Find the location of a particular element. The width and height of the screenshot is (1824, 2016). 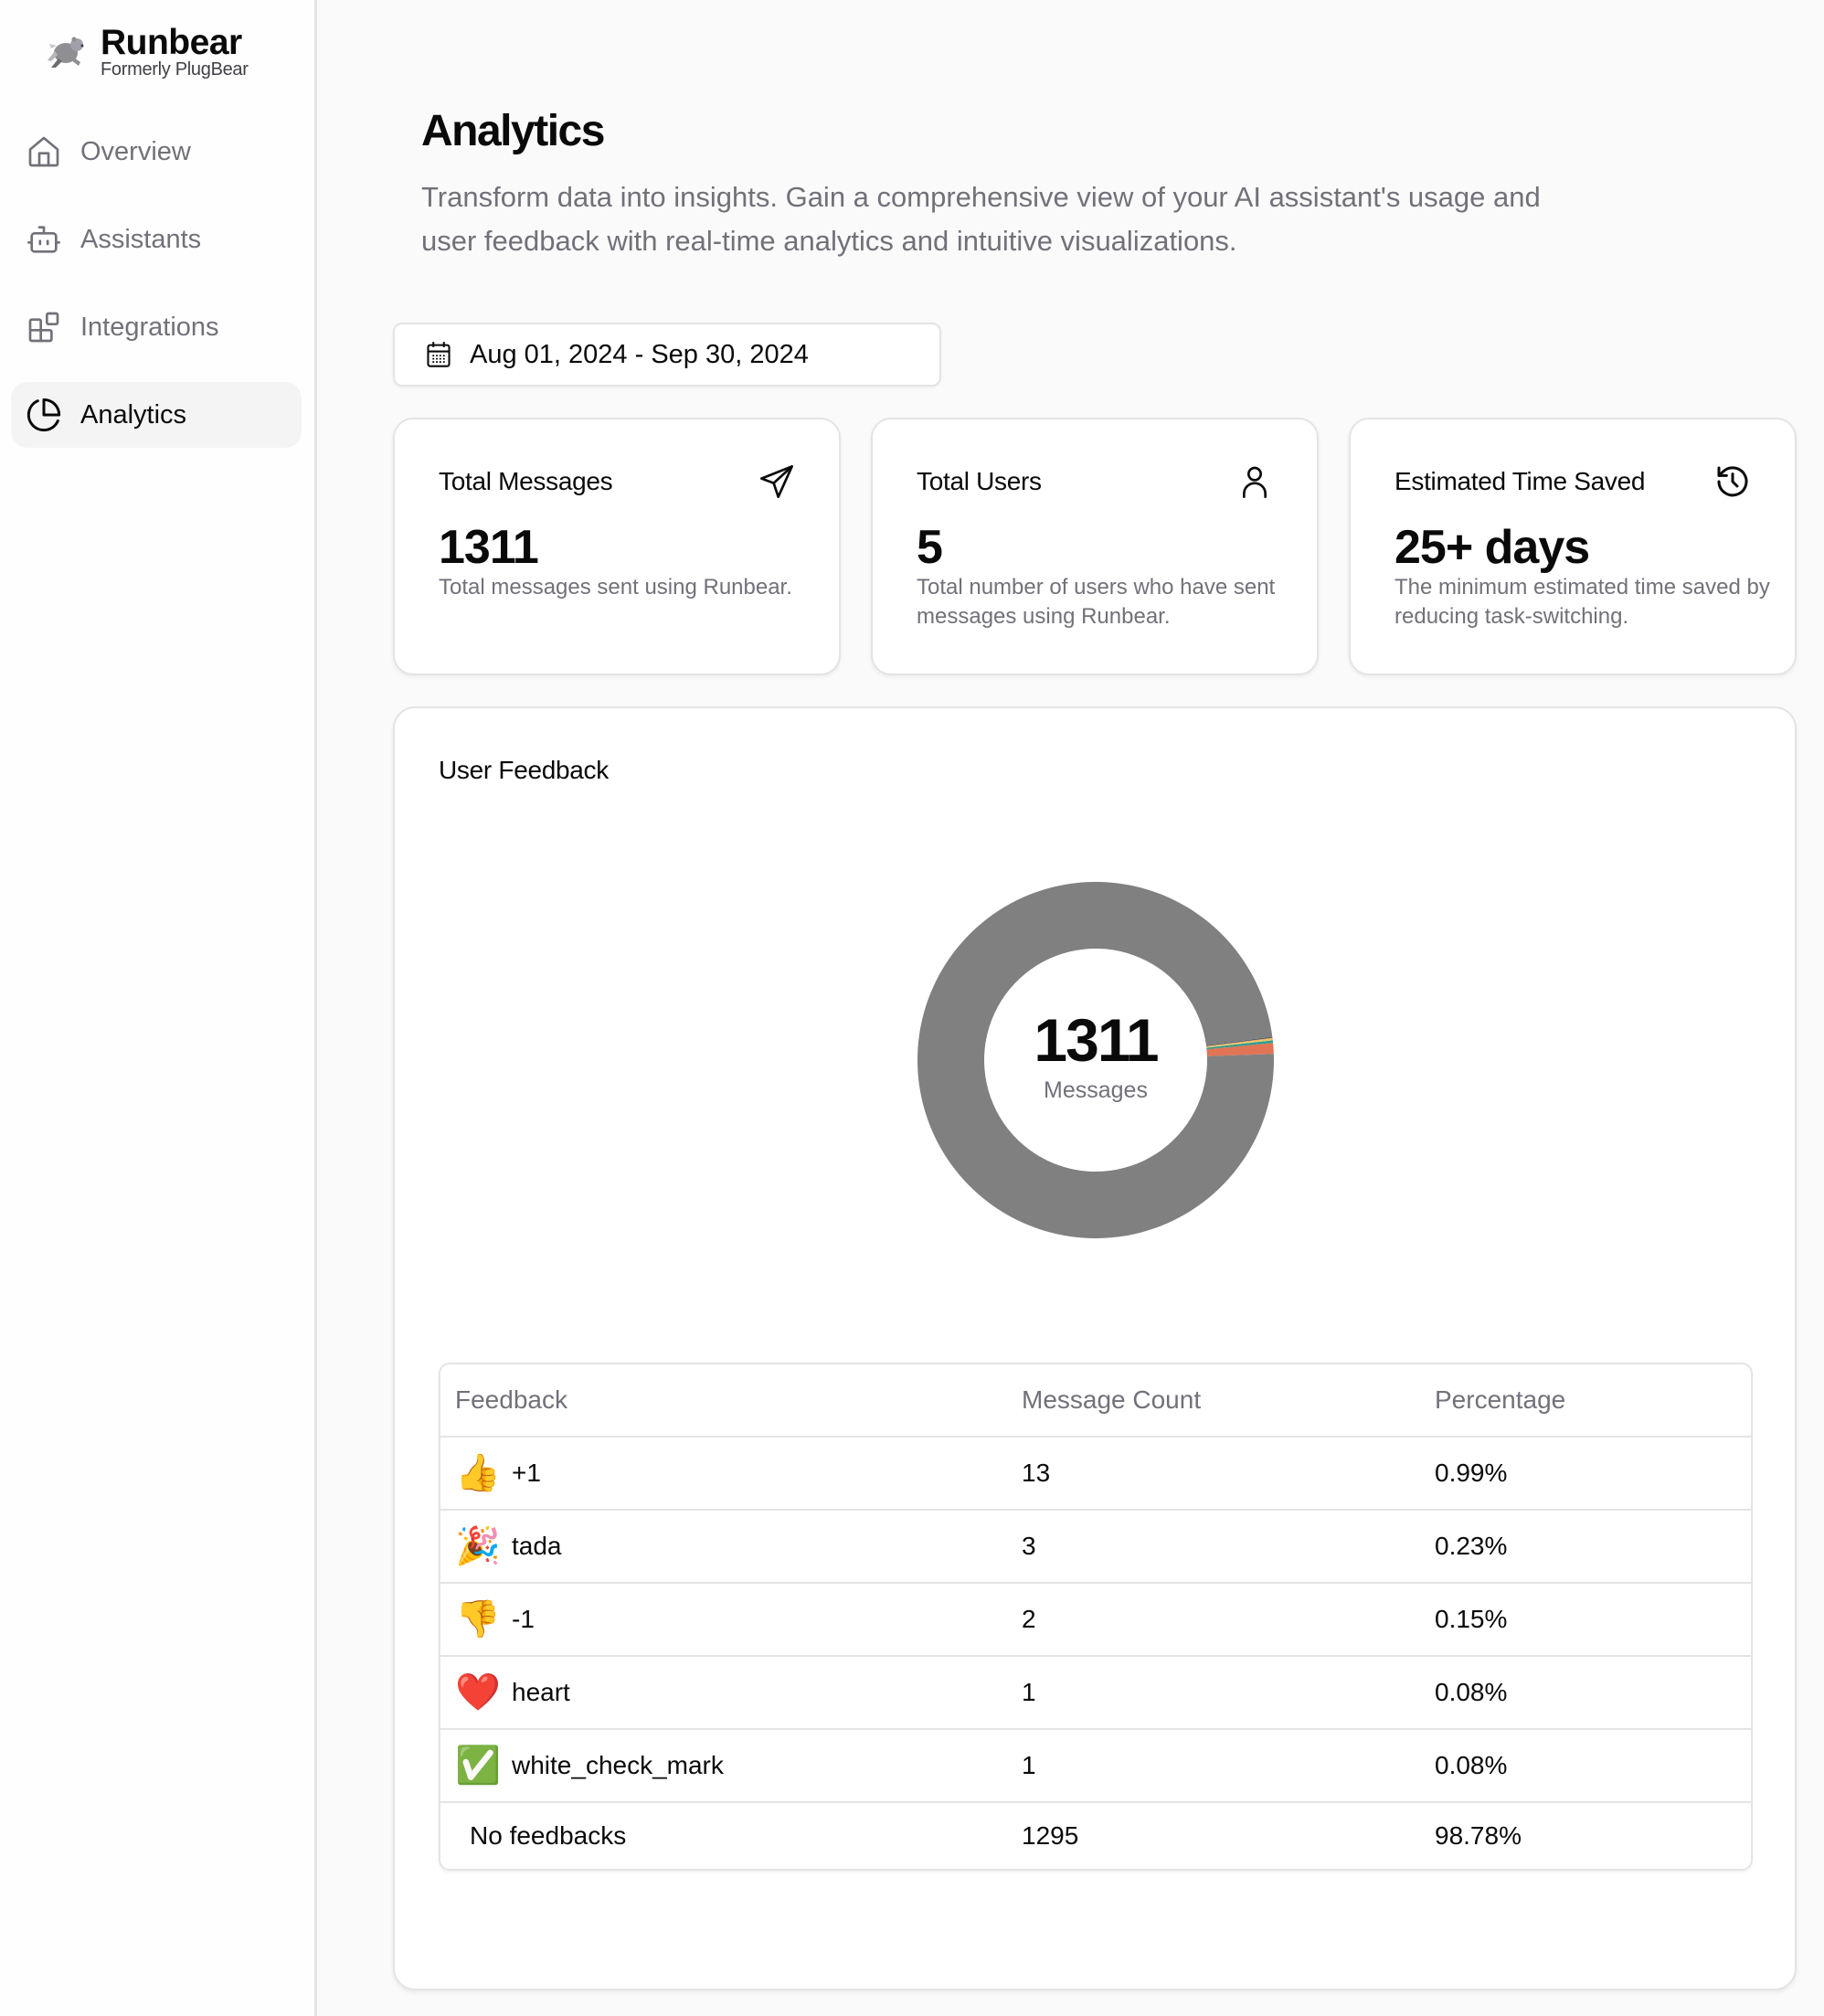

feedback-name: No feedbacks is located at coordinates (549, 1836).